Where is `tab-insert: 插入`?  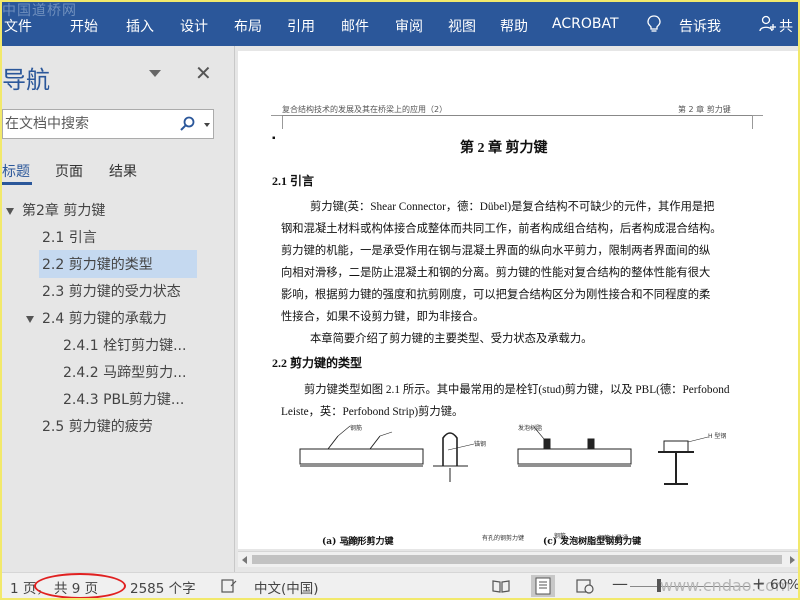
tab-insert: 插入 is located at coordinates (140, 26).